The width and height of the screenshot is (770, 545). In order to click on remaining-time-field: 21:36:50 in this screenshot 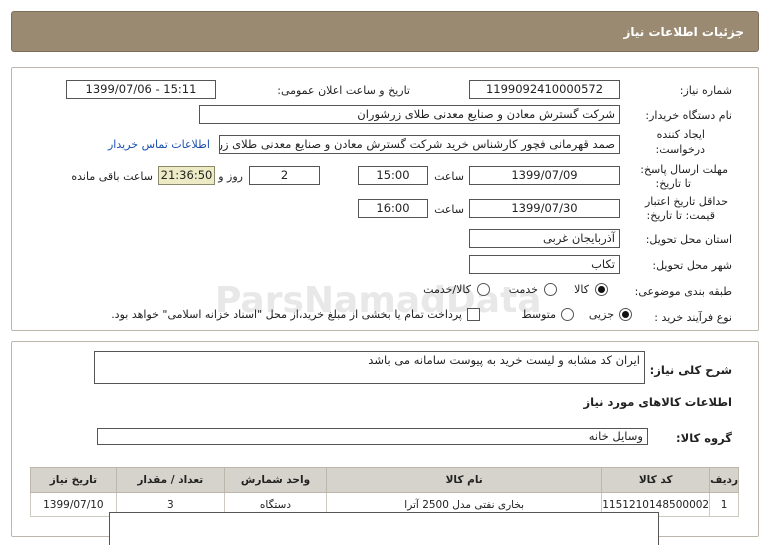, I will do `click(186, 175)`.